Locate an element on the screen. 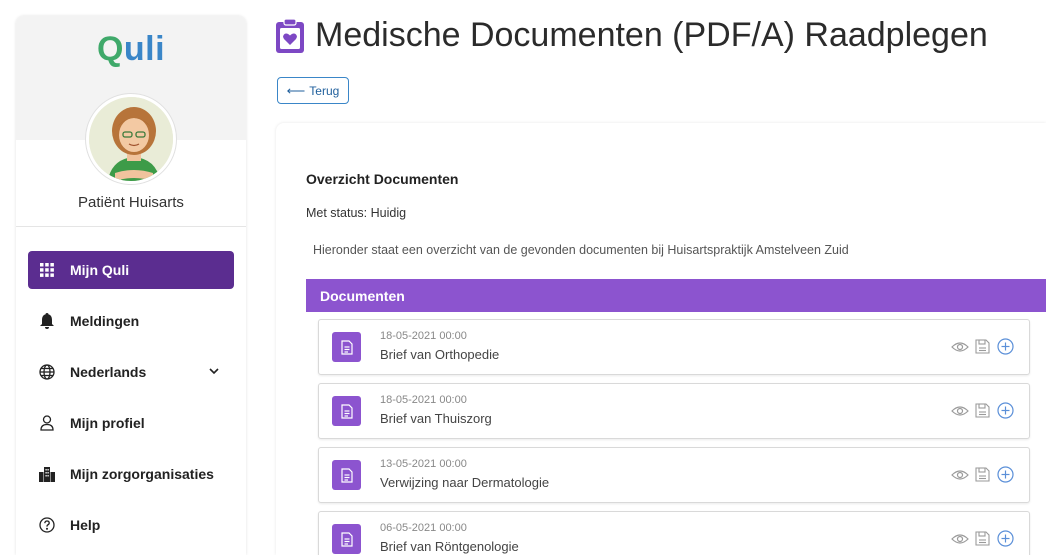 This screenshot has width=1046, height=555. sidebar-item-nederlands: Nederlands is located at coordinates (131, 372).